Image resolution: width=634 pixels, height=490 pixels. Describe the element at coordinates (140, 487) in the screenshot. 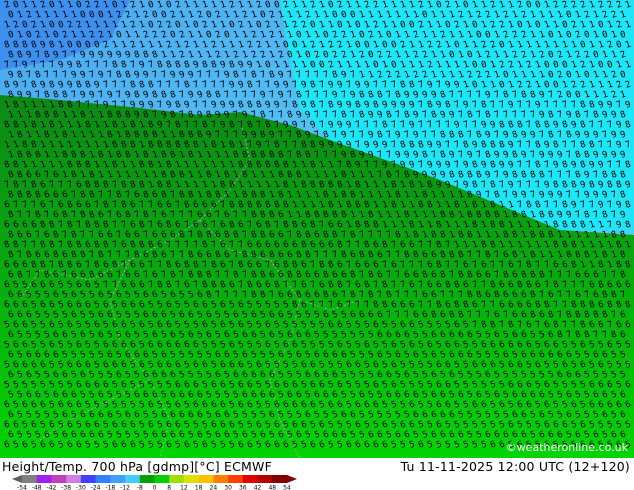

I see `colorbar-tick-label: -8` at that location.